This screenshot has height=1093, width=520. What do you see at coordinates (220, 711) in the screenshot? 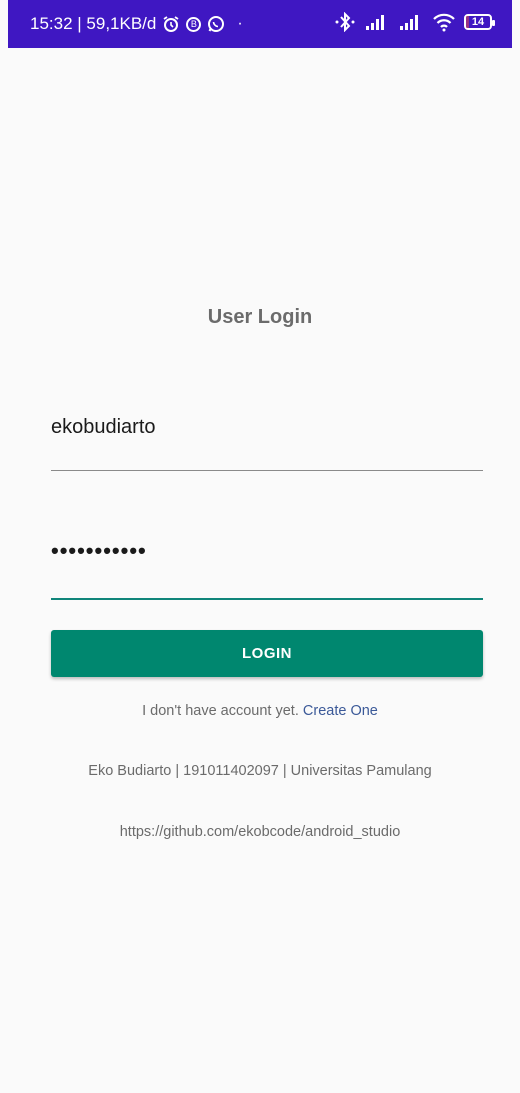
I see `no-account-text: I don't have account yet.` at bounding box center [220, 711].